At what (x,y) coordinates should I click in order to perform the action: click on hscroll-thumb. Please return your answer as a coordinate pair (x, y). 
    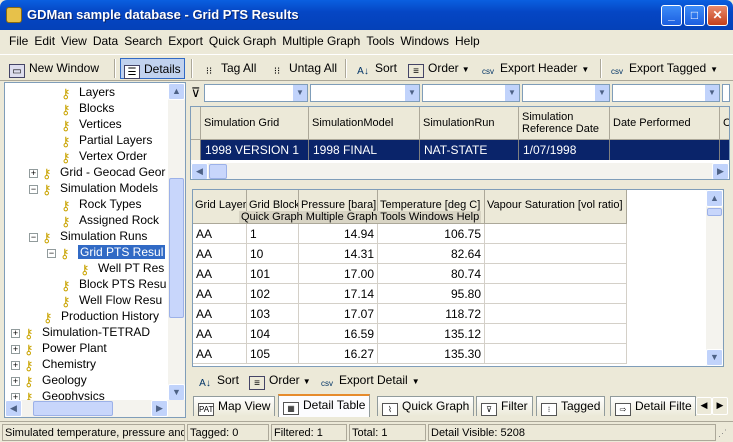
    Looking at the image, I should click on (218, 171).